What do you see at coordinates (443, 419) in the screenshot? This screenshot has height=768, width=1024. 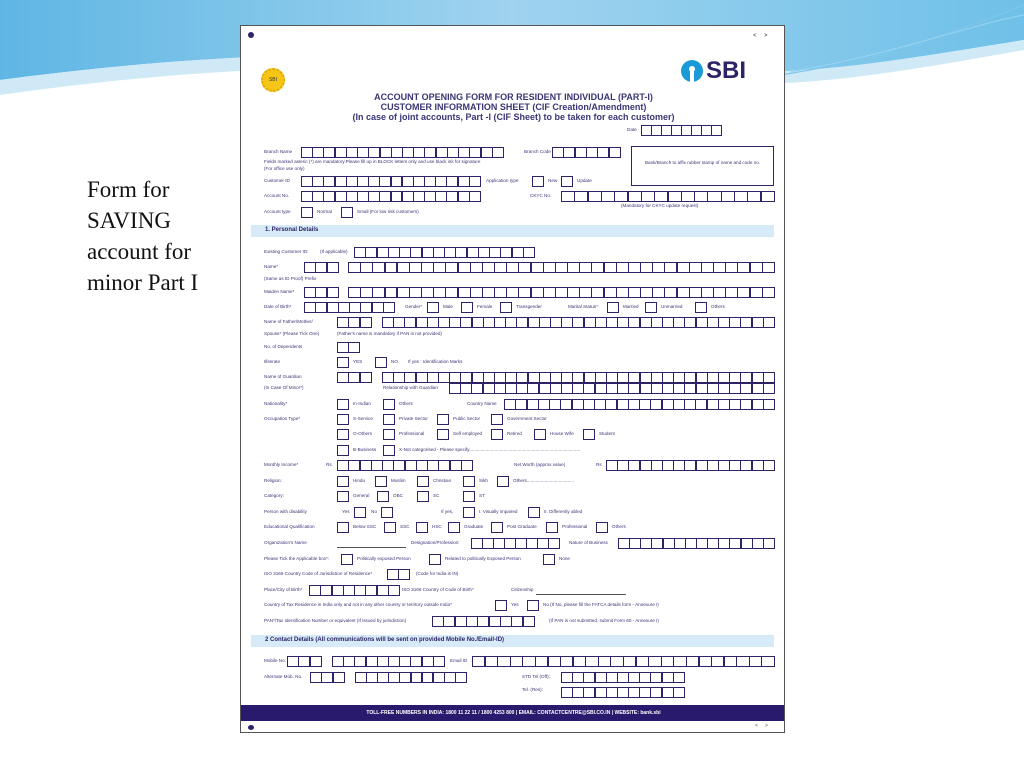 I see `option-public-checkbox` at bounding box center [443, 419].